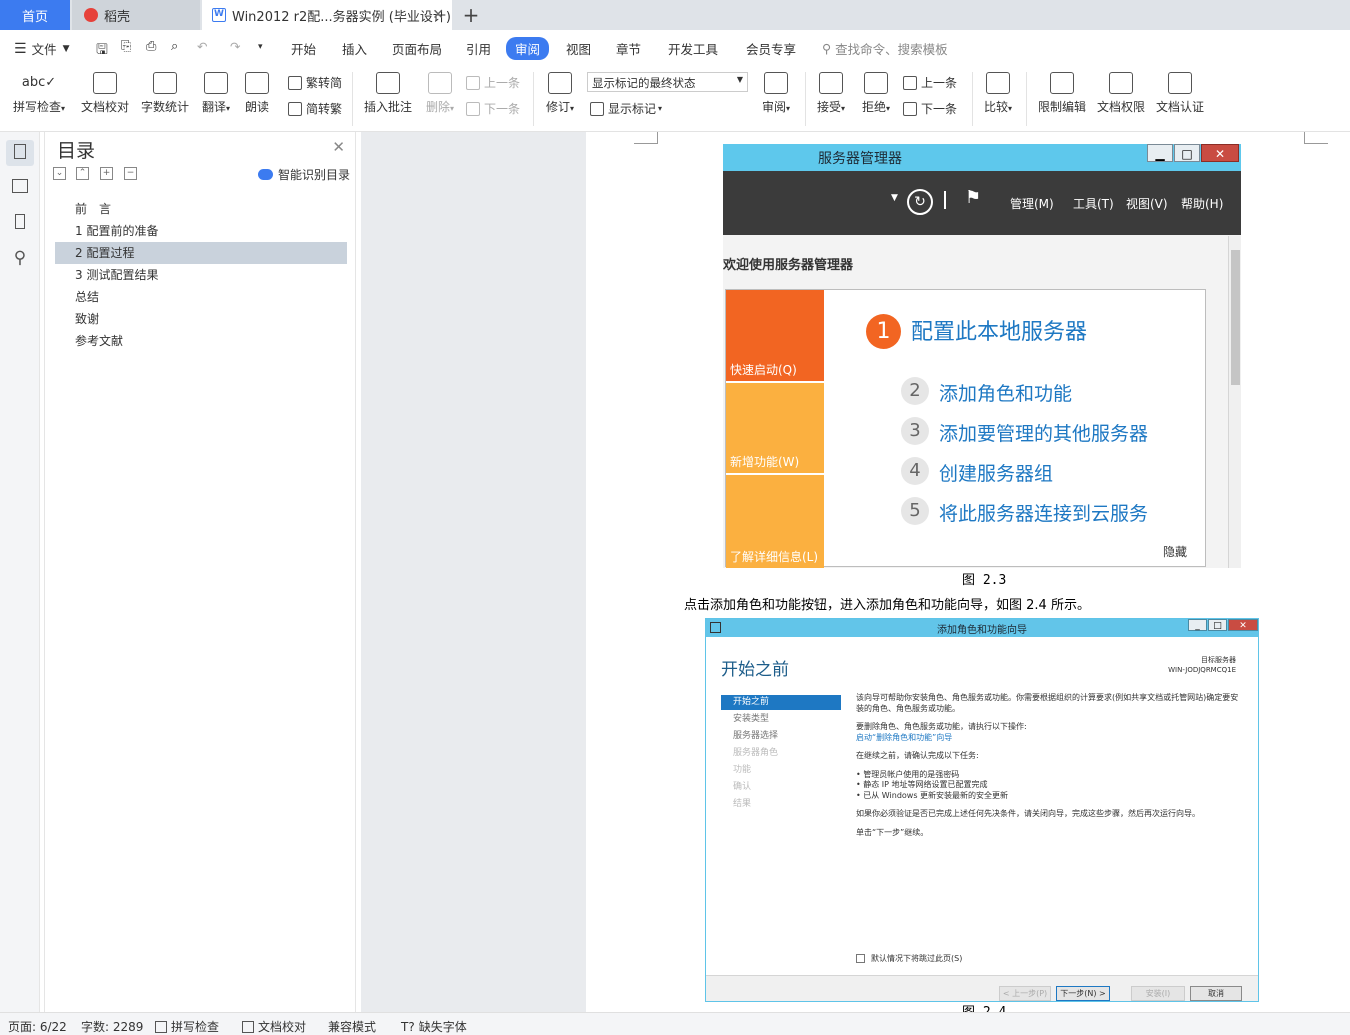 This screenshot has height=1035, width=1350. I want to click on wizard-nav-item: 开始之前, so click(781, 702).